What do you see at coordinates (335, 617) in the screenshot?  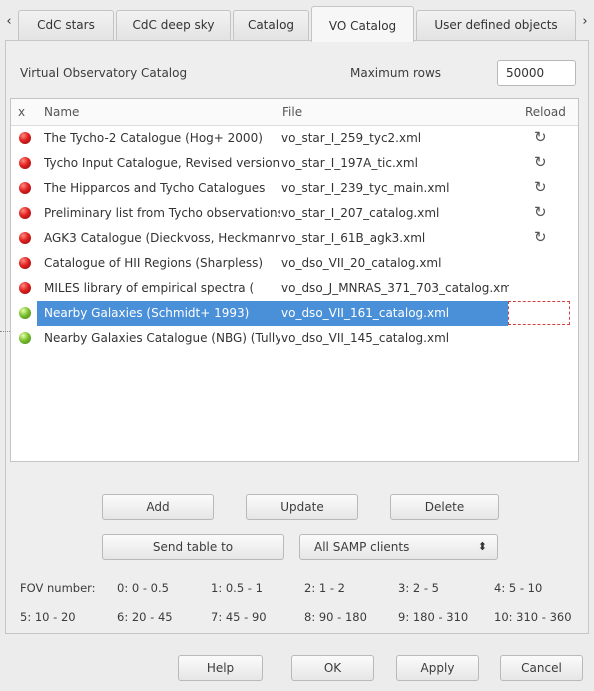 I see `fov-entry: 8: 90 - 180` at bounding box center [335, 617].